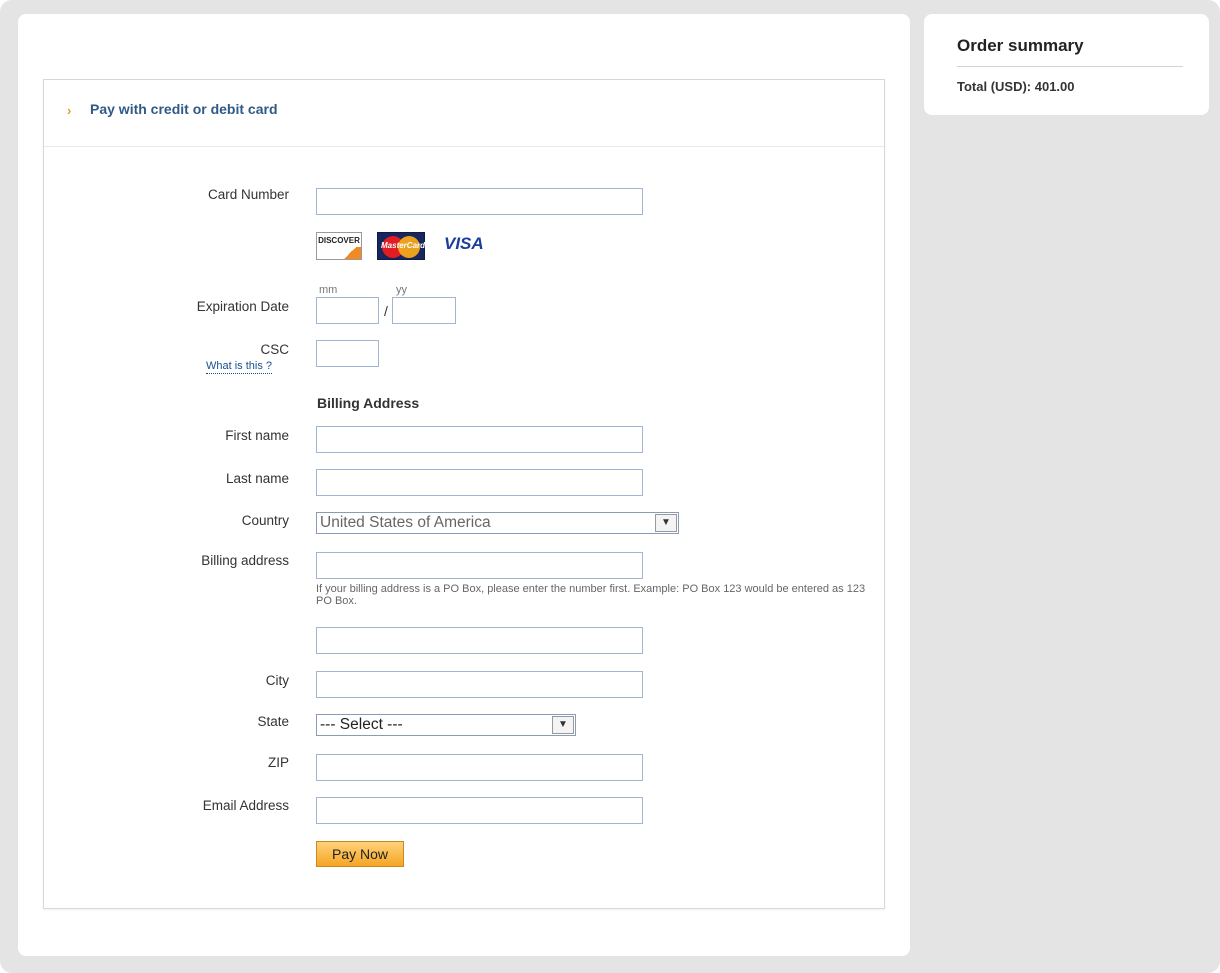 The width and height of the screenshot is (1220, 973). Describe the element at coordinates (239, 367) in the screenshot. I see `csc-help-link: What is this ?` at that location.